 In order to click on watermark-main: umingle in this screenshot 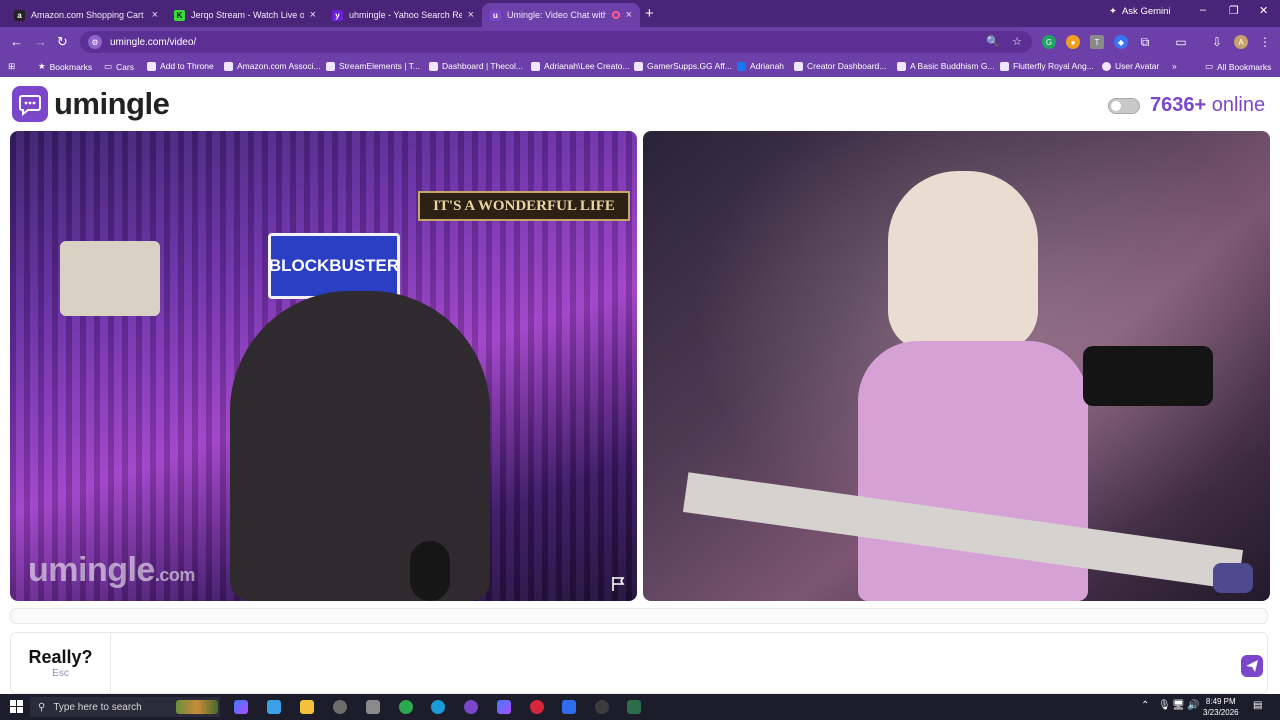, I will do `click(91, 570)`.